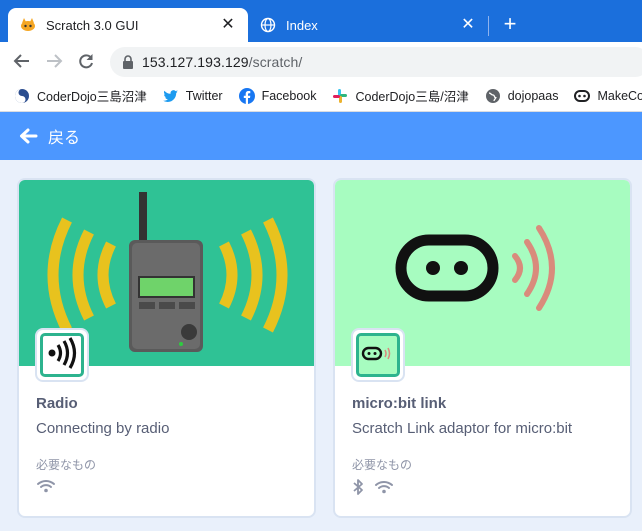 This screenshot has height=531, width=642. What do you see at coordinates (619, 95) in the screenshot?
I see `bookmark-label: MakeCod` at bounding box center [619, 95].